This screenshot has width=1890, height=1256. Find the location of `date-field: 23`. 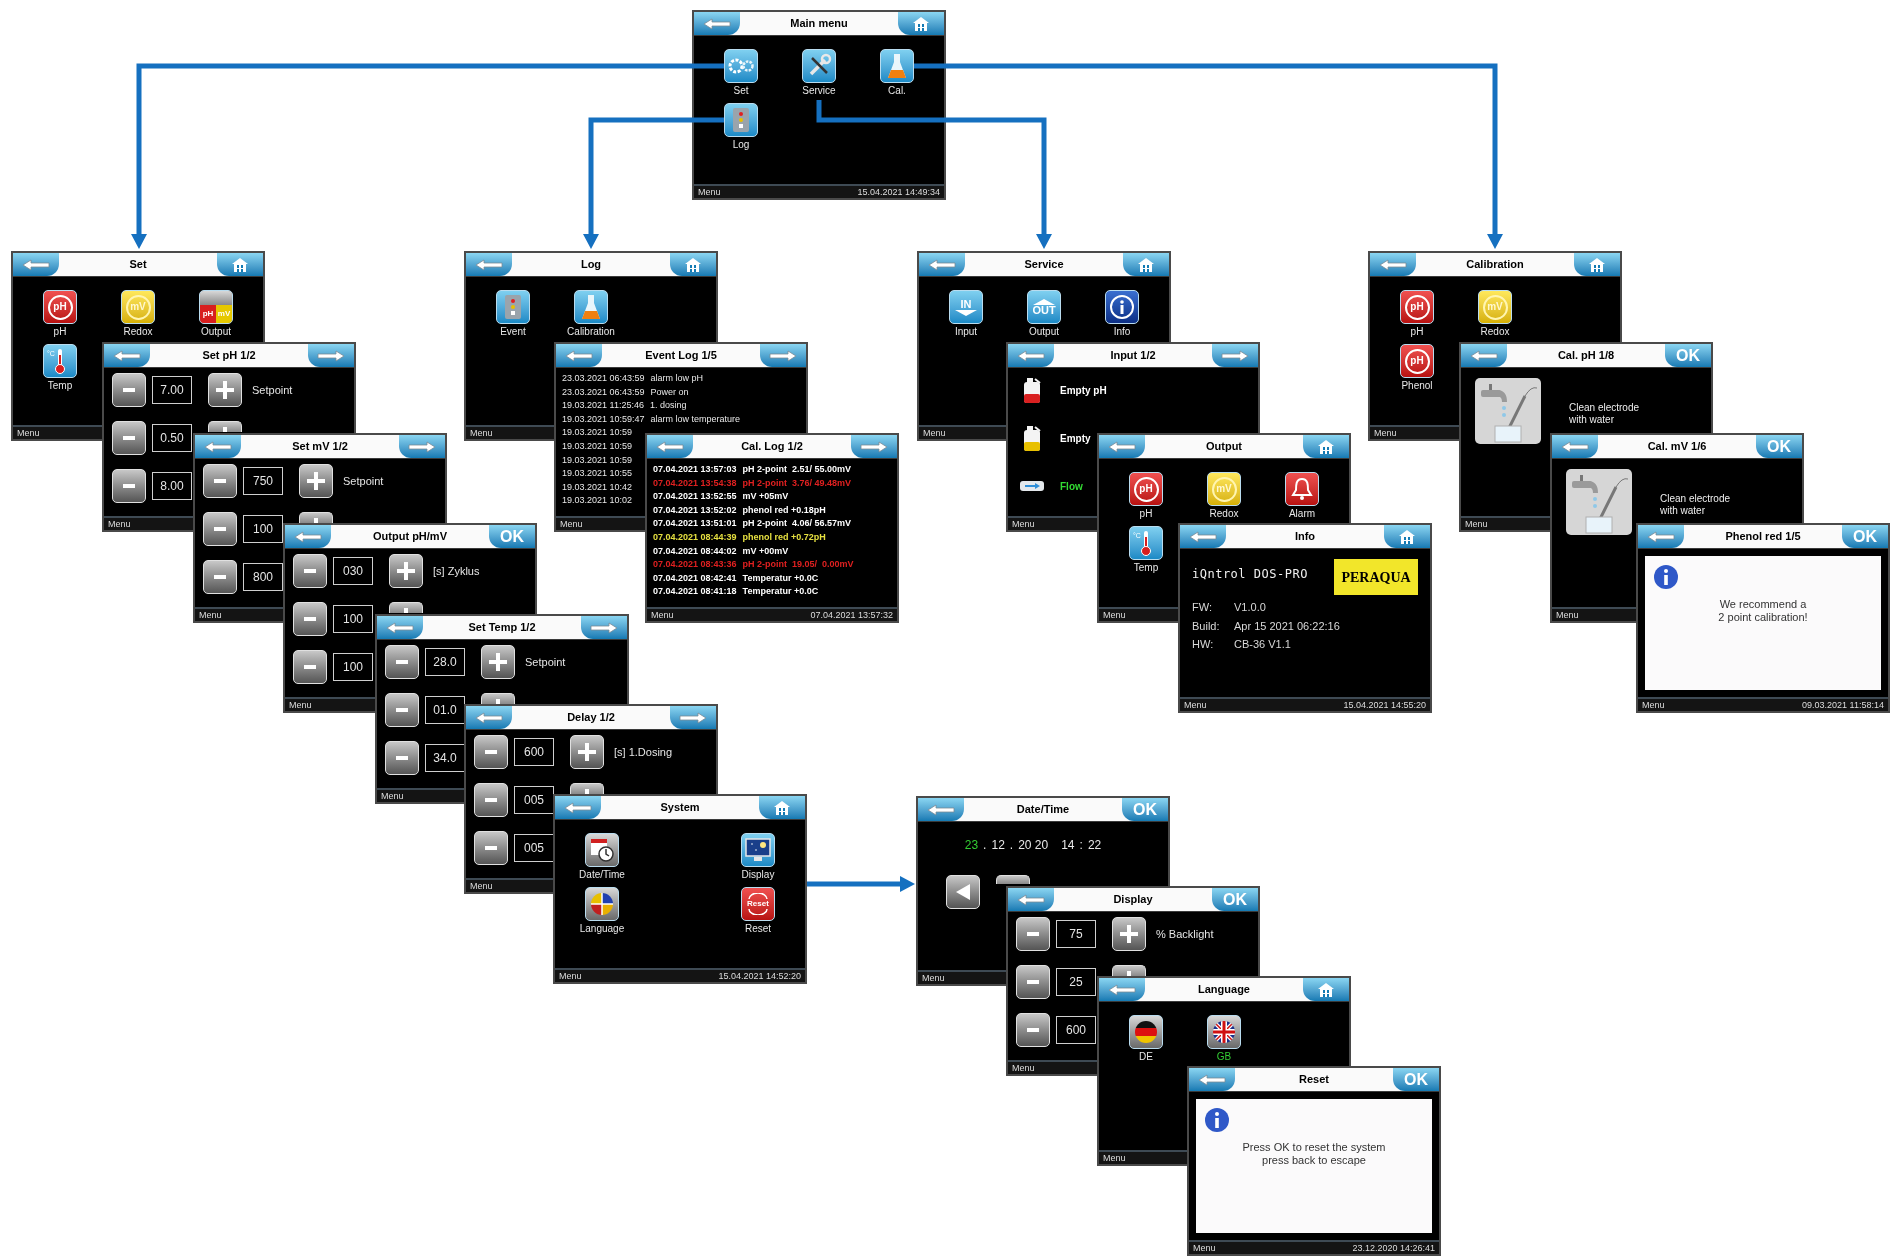

date-field: 23 is located at coordinates (971, 844).